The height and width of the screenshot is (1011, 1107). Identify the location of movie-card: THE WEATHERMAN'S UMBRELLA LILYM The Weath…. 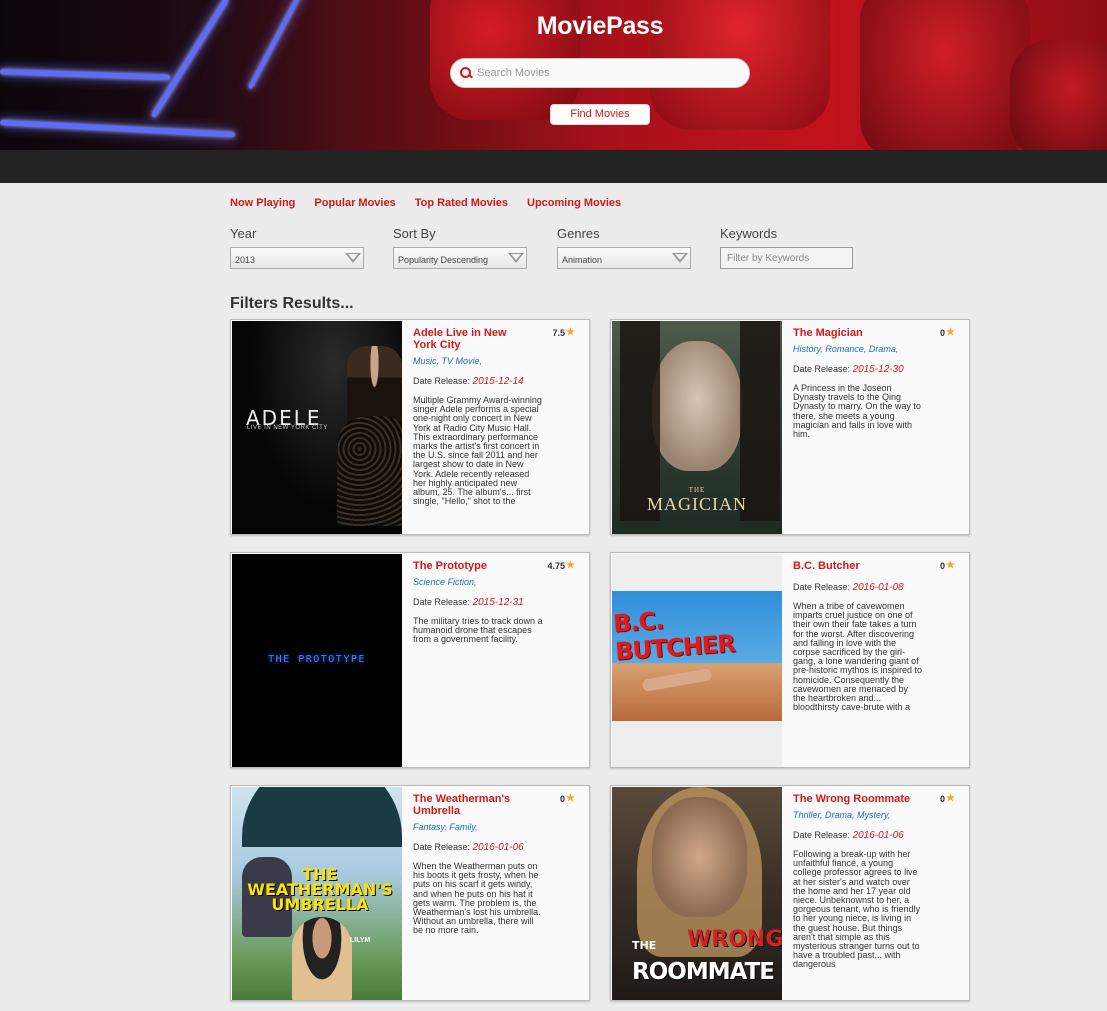
(410, 893).